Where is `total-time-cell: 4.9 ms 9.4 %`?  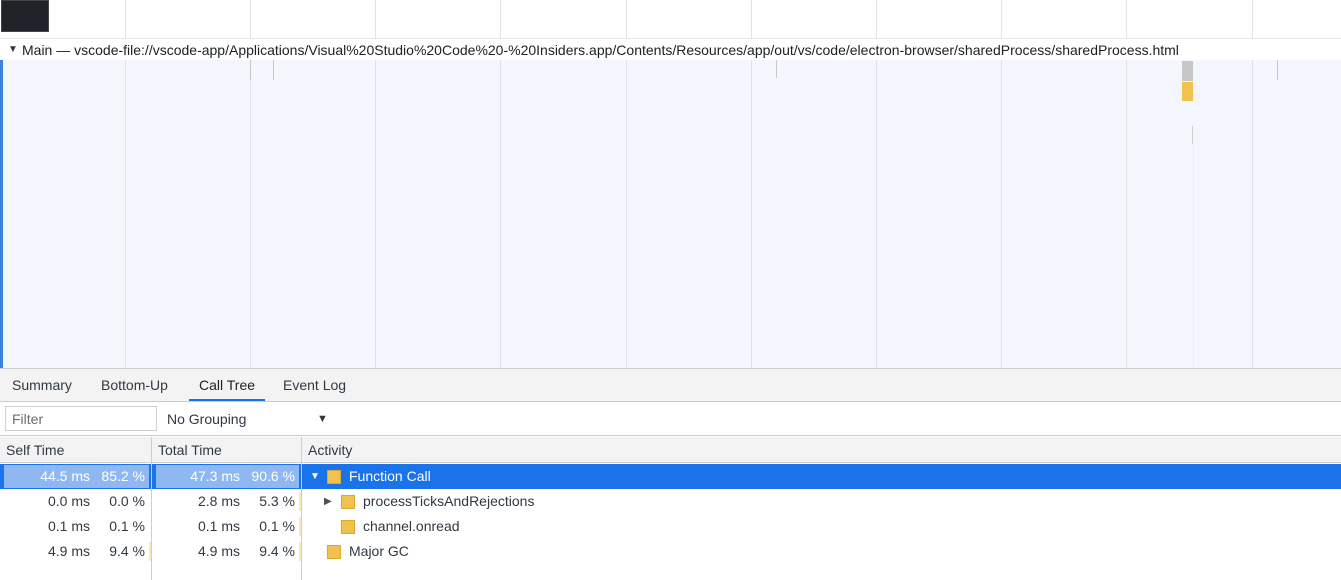
total-time-cell: 4.9 ms 9.4 % is located at coordinates (226, 551).